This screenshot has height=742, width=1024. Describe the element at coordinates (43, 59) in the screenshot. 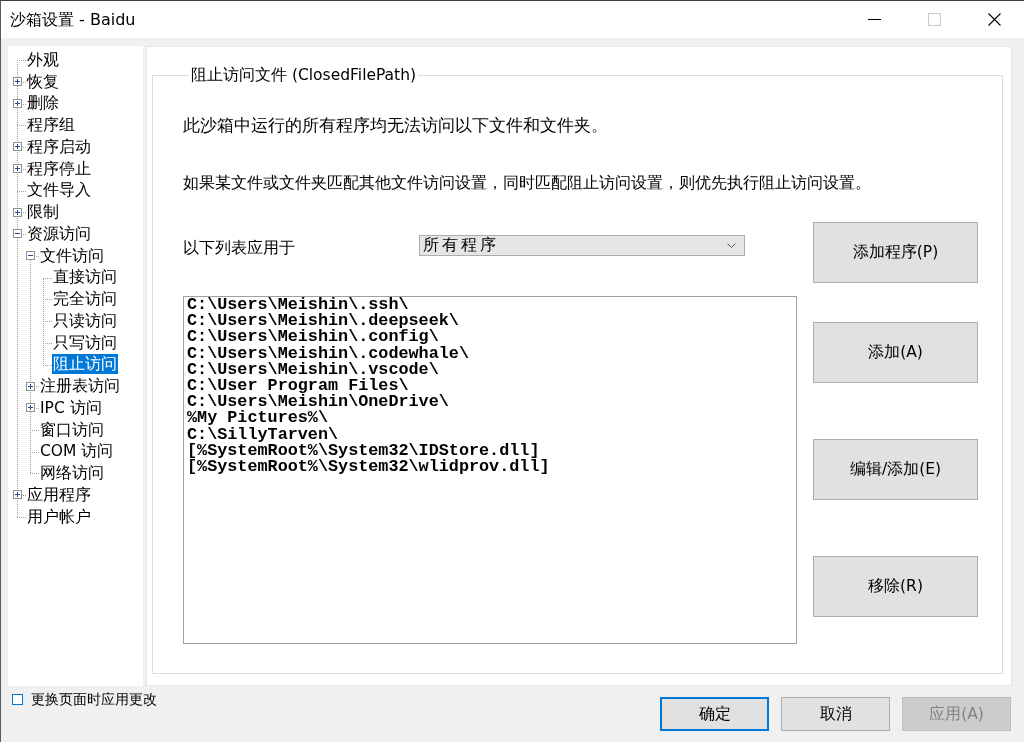

I see `tree-item: 外观` at that location.